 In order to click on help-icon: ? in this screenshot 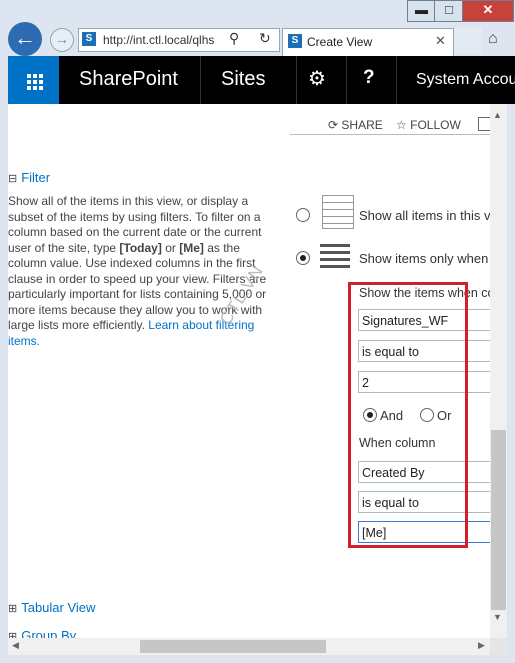, I will do `click(369, 78)`.